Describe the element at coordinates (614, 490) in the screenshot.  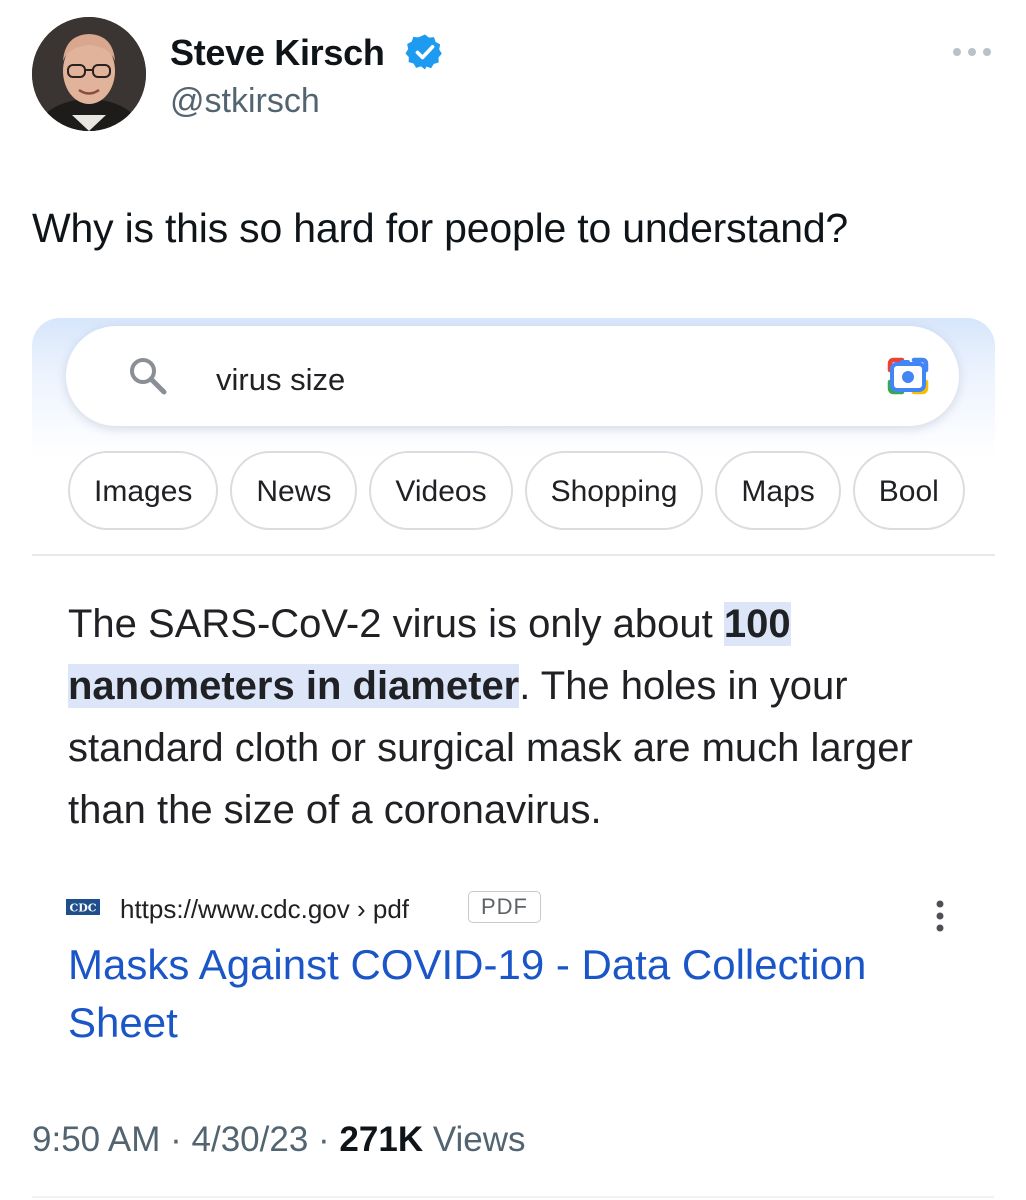
I see `chip-shopping: Shopping` at that location.